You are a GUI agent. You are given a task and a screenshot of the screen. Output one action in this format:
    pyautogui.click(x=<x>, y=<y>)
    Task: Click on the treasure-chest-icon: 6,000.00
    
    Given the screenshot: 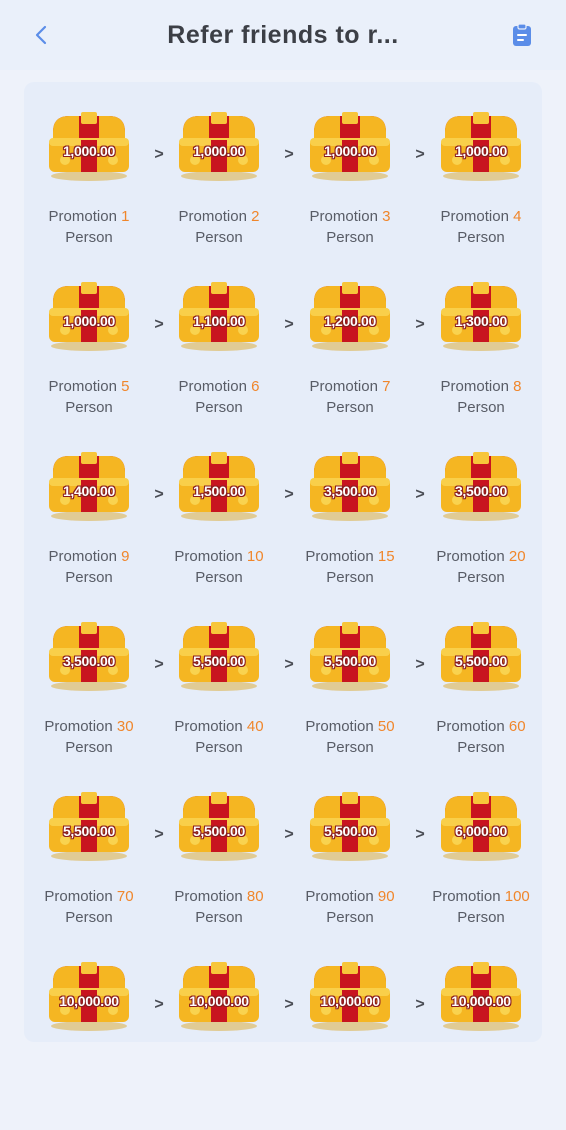 What is the action you would take?
    pyautogui.click(x=481, y=826)
    